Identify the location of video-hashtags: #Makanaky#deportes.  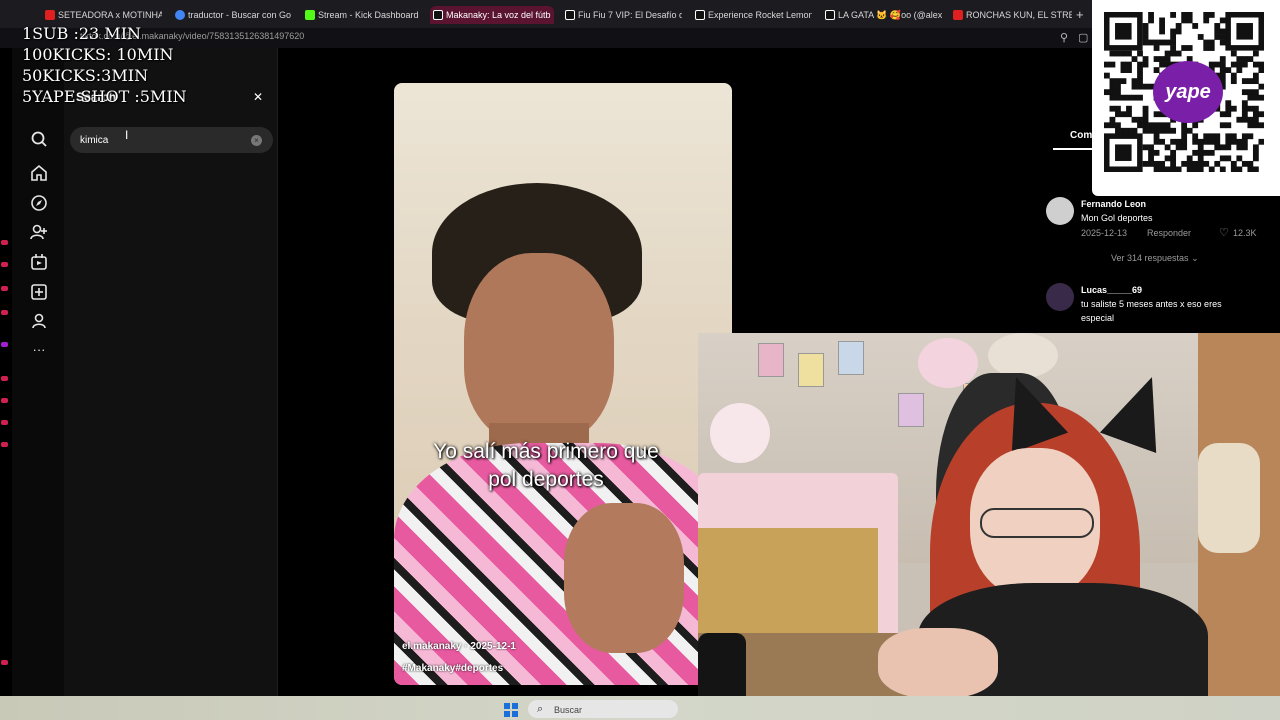
(452, 668).